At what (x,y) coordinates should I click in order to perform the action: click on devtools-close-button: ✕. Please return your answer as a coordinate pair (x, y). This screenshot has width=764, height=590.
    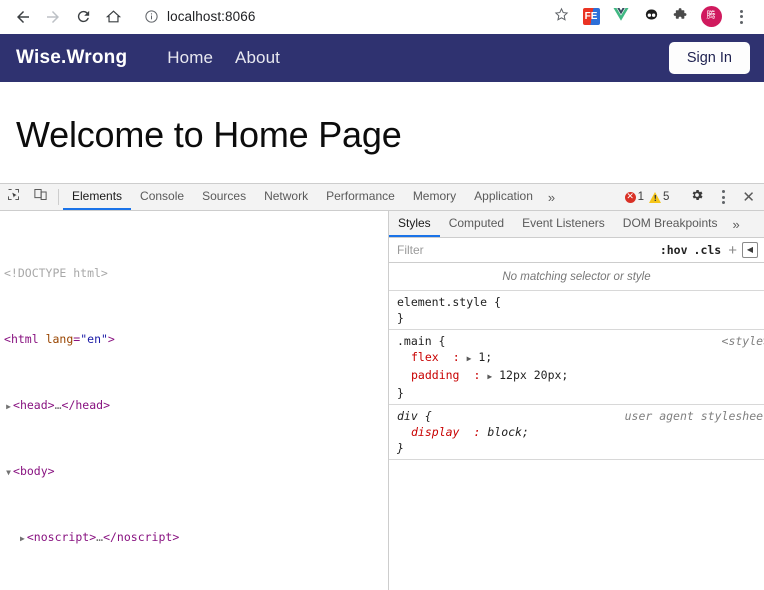
    Looking at the image, I should click on (748, 197).